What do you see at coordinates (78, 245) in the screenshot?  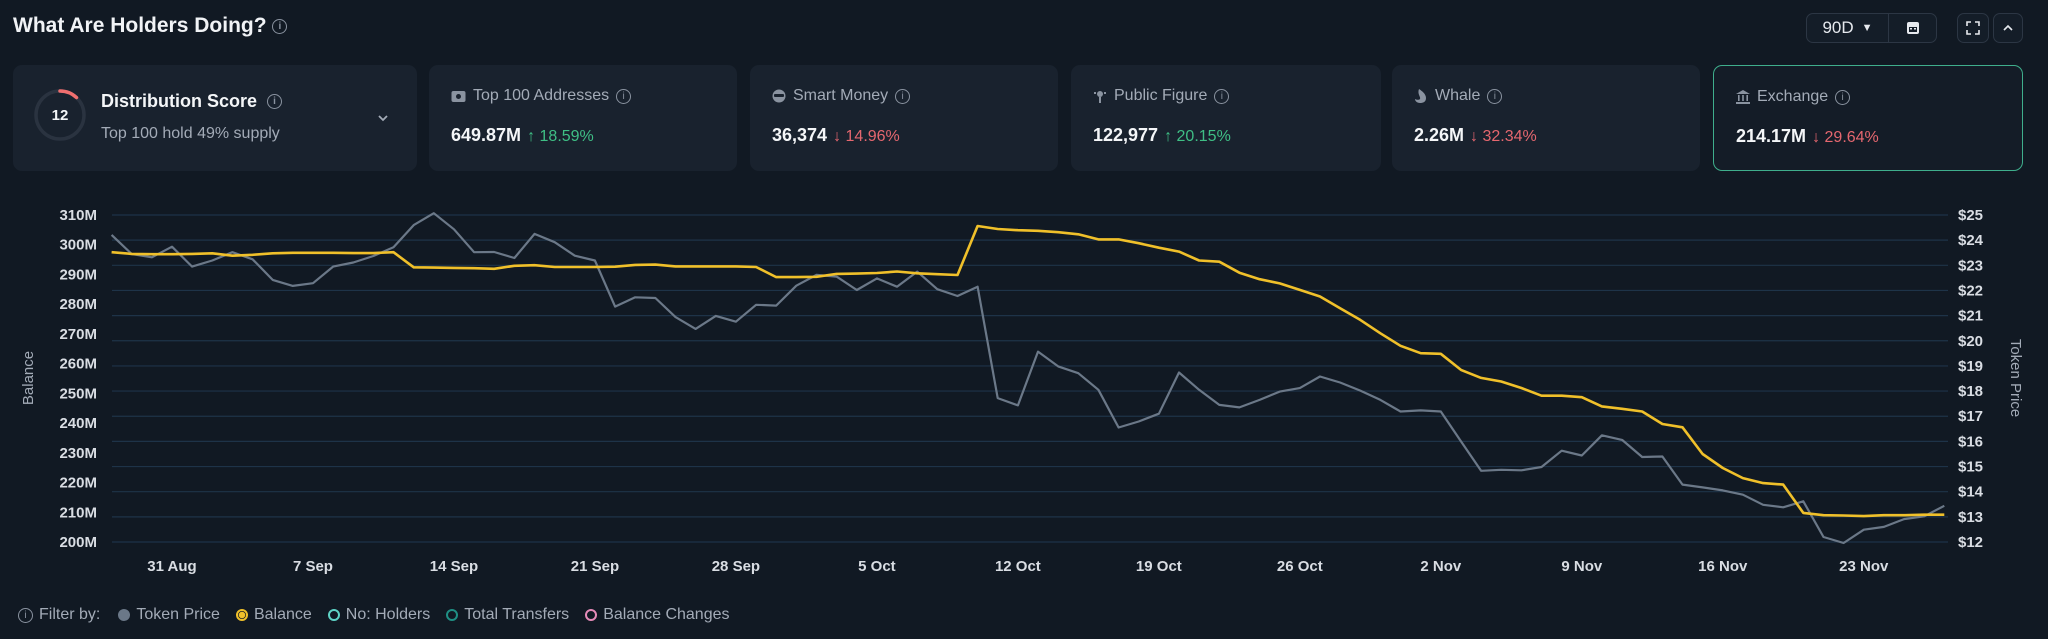 I see `y-tick-label: 300M` at bounding box center [78, 245].